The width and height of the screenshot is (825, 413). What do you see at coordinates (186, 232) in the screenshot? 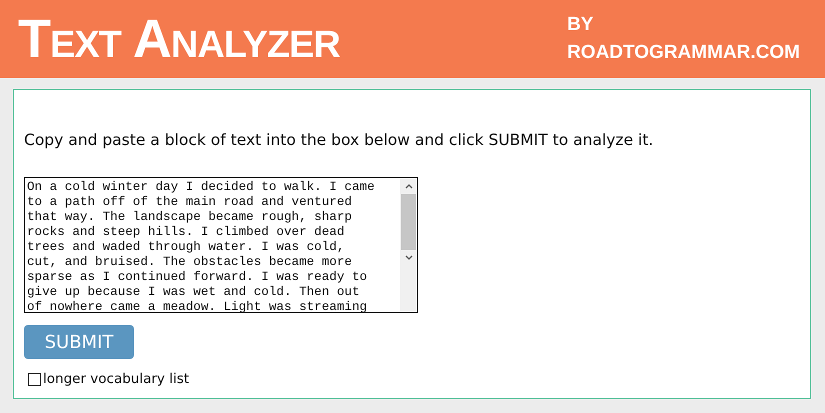
I see `text-line: rocks and steep hills. I climbed over dead` at bounding box center [186, 232].